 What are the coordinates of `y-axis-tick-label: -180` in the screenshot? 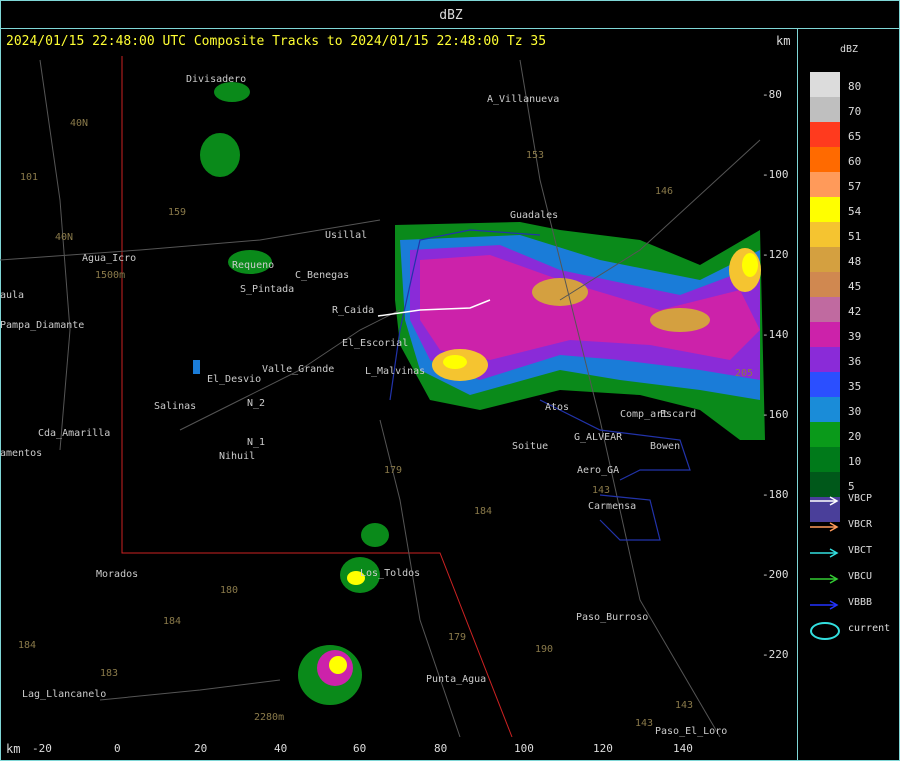 It's located at (775, 494).